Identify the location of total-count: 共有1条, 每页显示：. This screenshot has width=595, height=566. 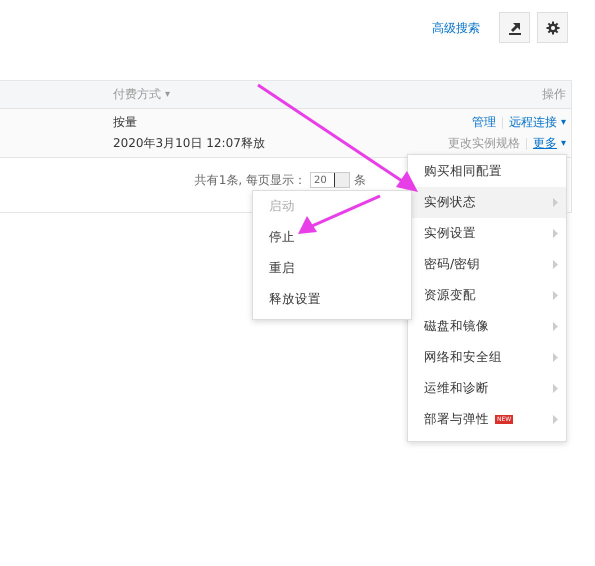
(250, 180).